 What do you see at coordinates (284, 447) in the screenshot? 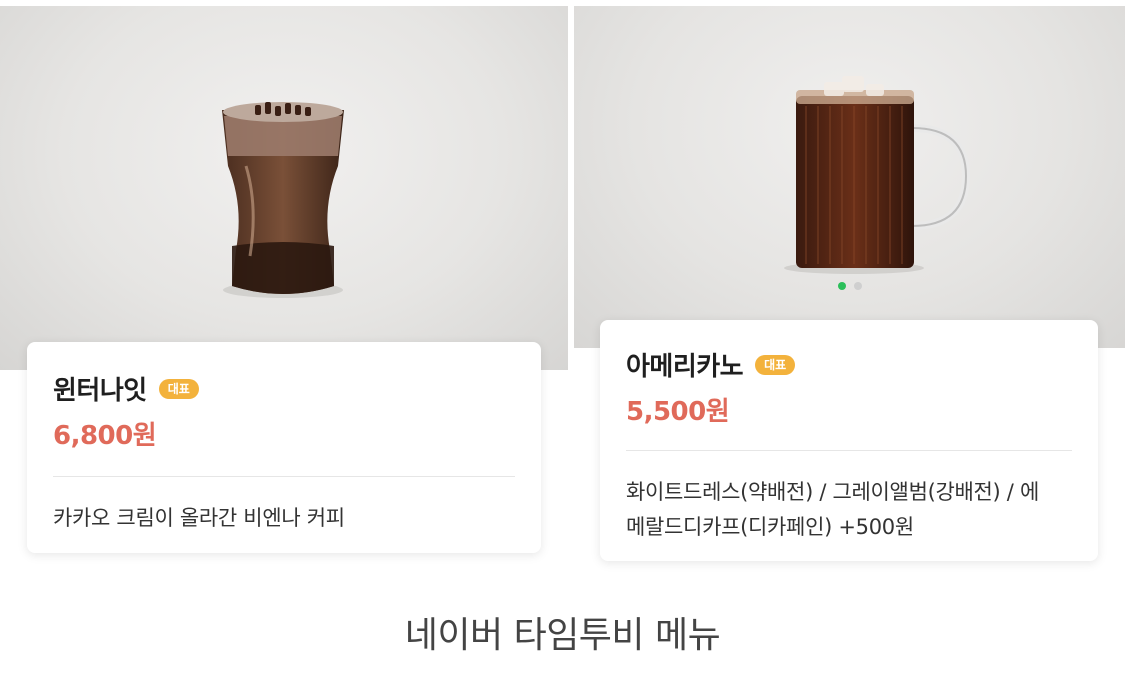
I see `menu-card-winter-night: 윈터나잇 대표 6,800원 카카오 크림이 올라간 비엔나 커피` at bounding box center [284, 447].